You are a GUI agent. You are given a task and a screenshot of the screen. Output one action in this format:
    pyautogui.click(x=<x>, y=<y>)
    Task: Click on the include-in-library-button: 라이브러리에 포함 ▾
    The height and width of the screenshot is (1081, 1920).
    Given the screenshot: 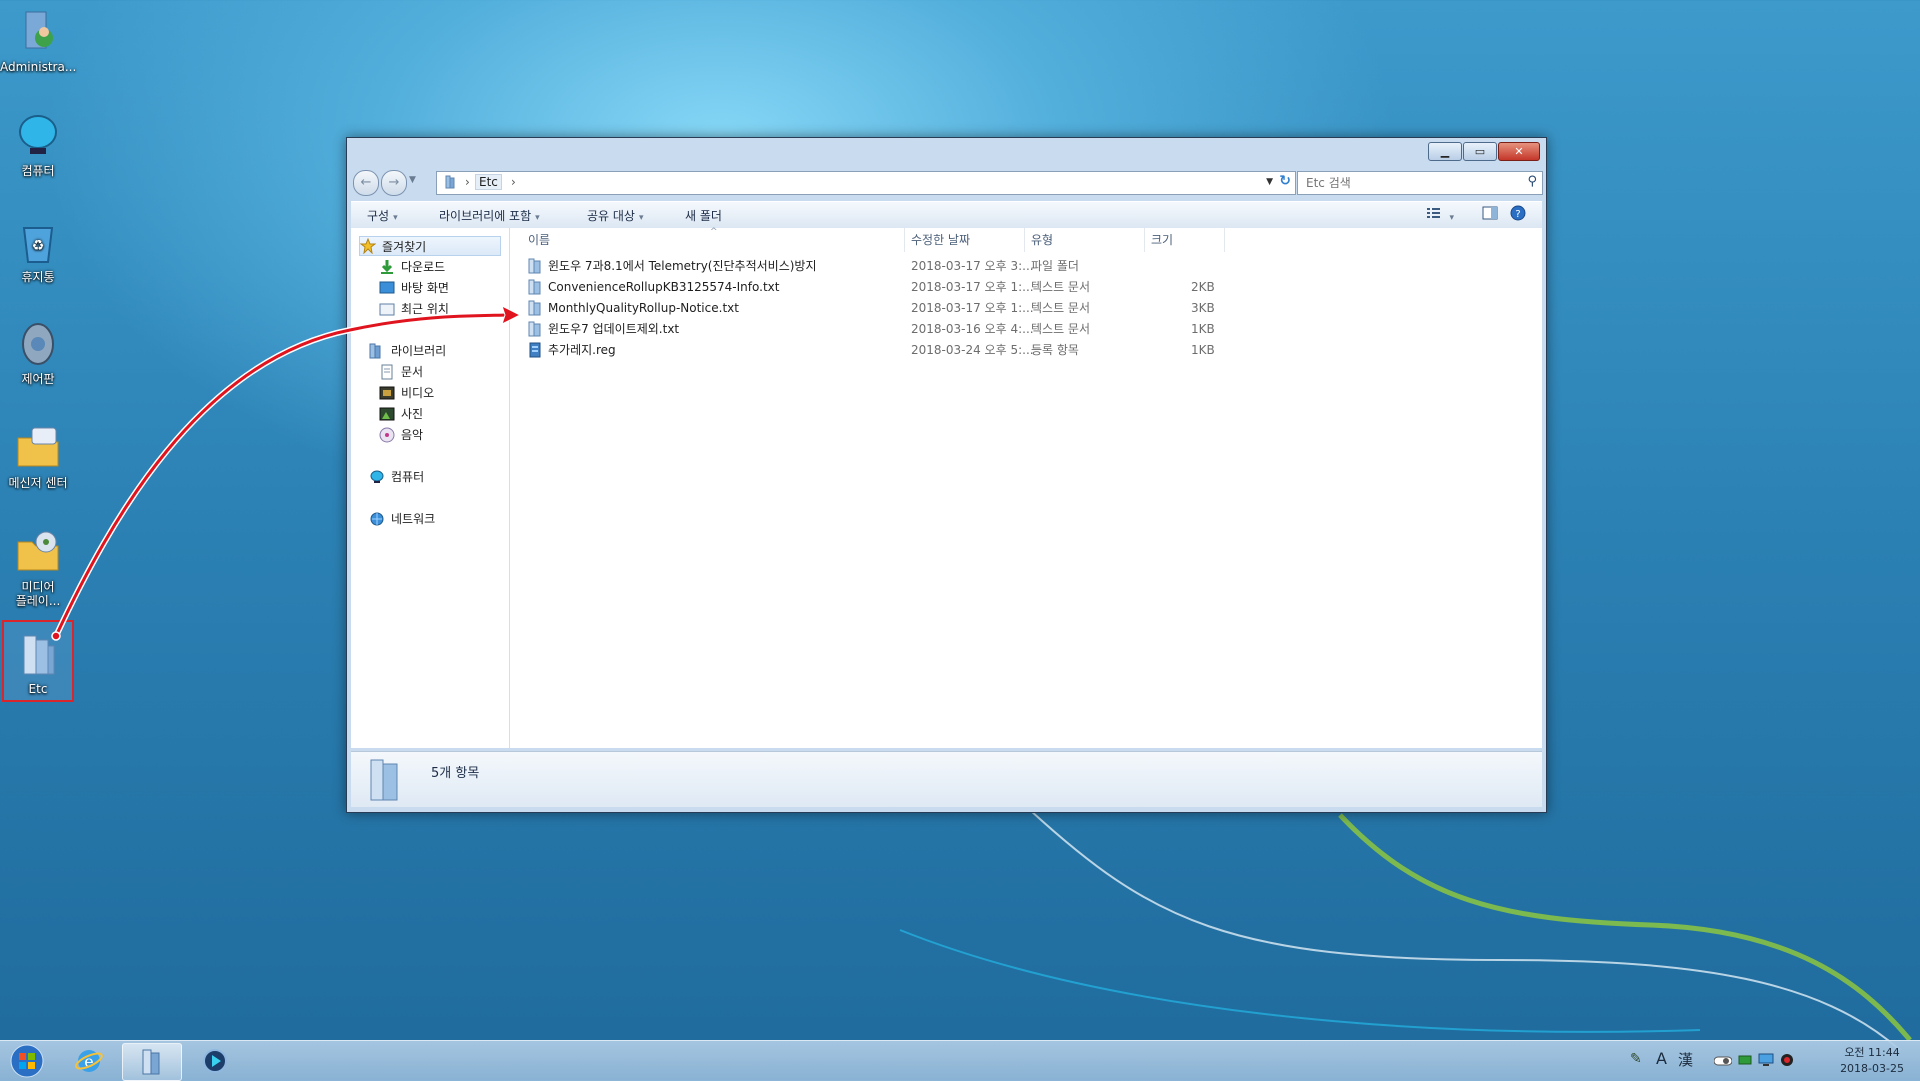 What is the action you would take?
    pyautogui.click(x=489, y=215)
    